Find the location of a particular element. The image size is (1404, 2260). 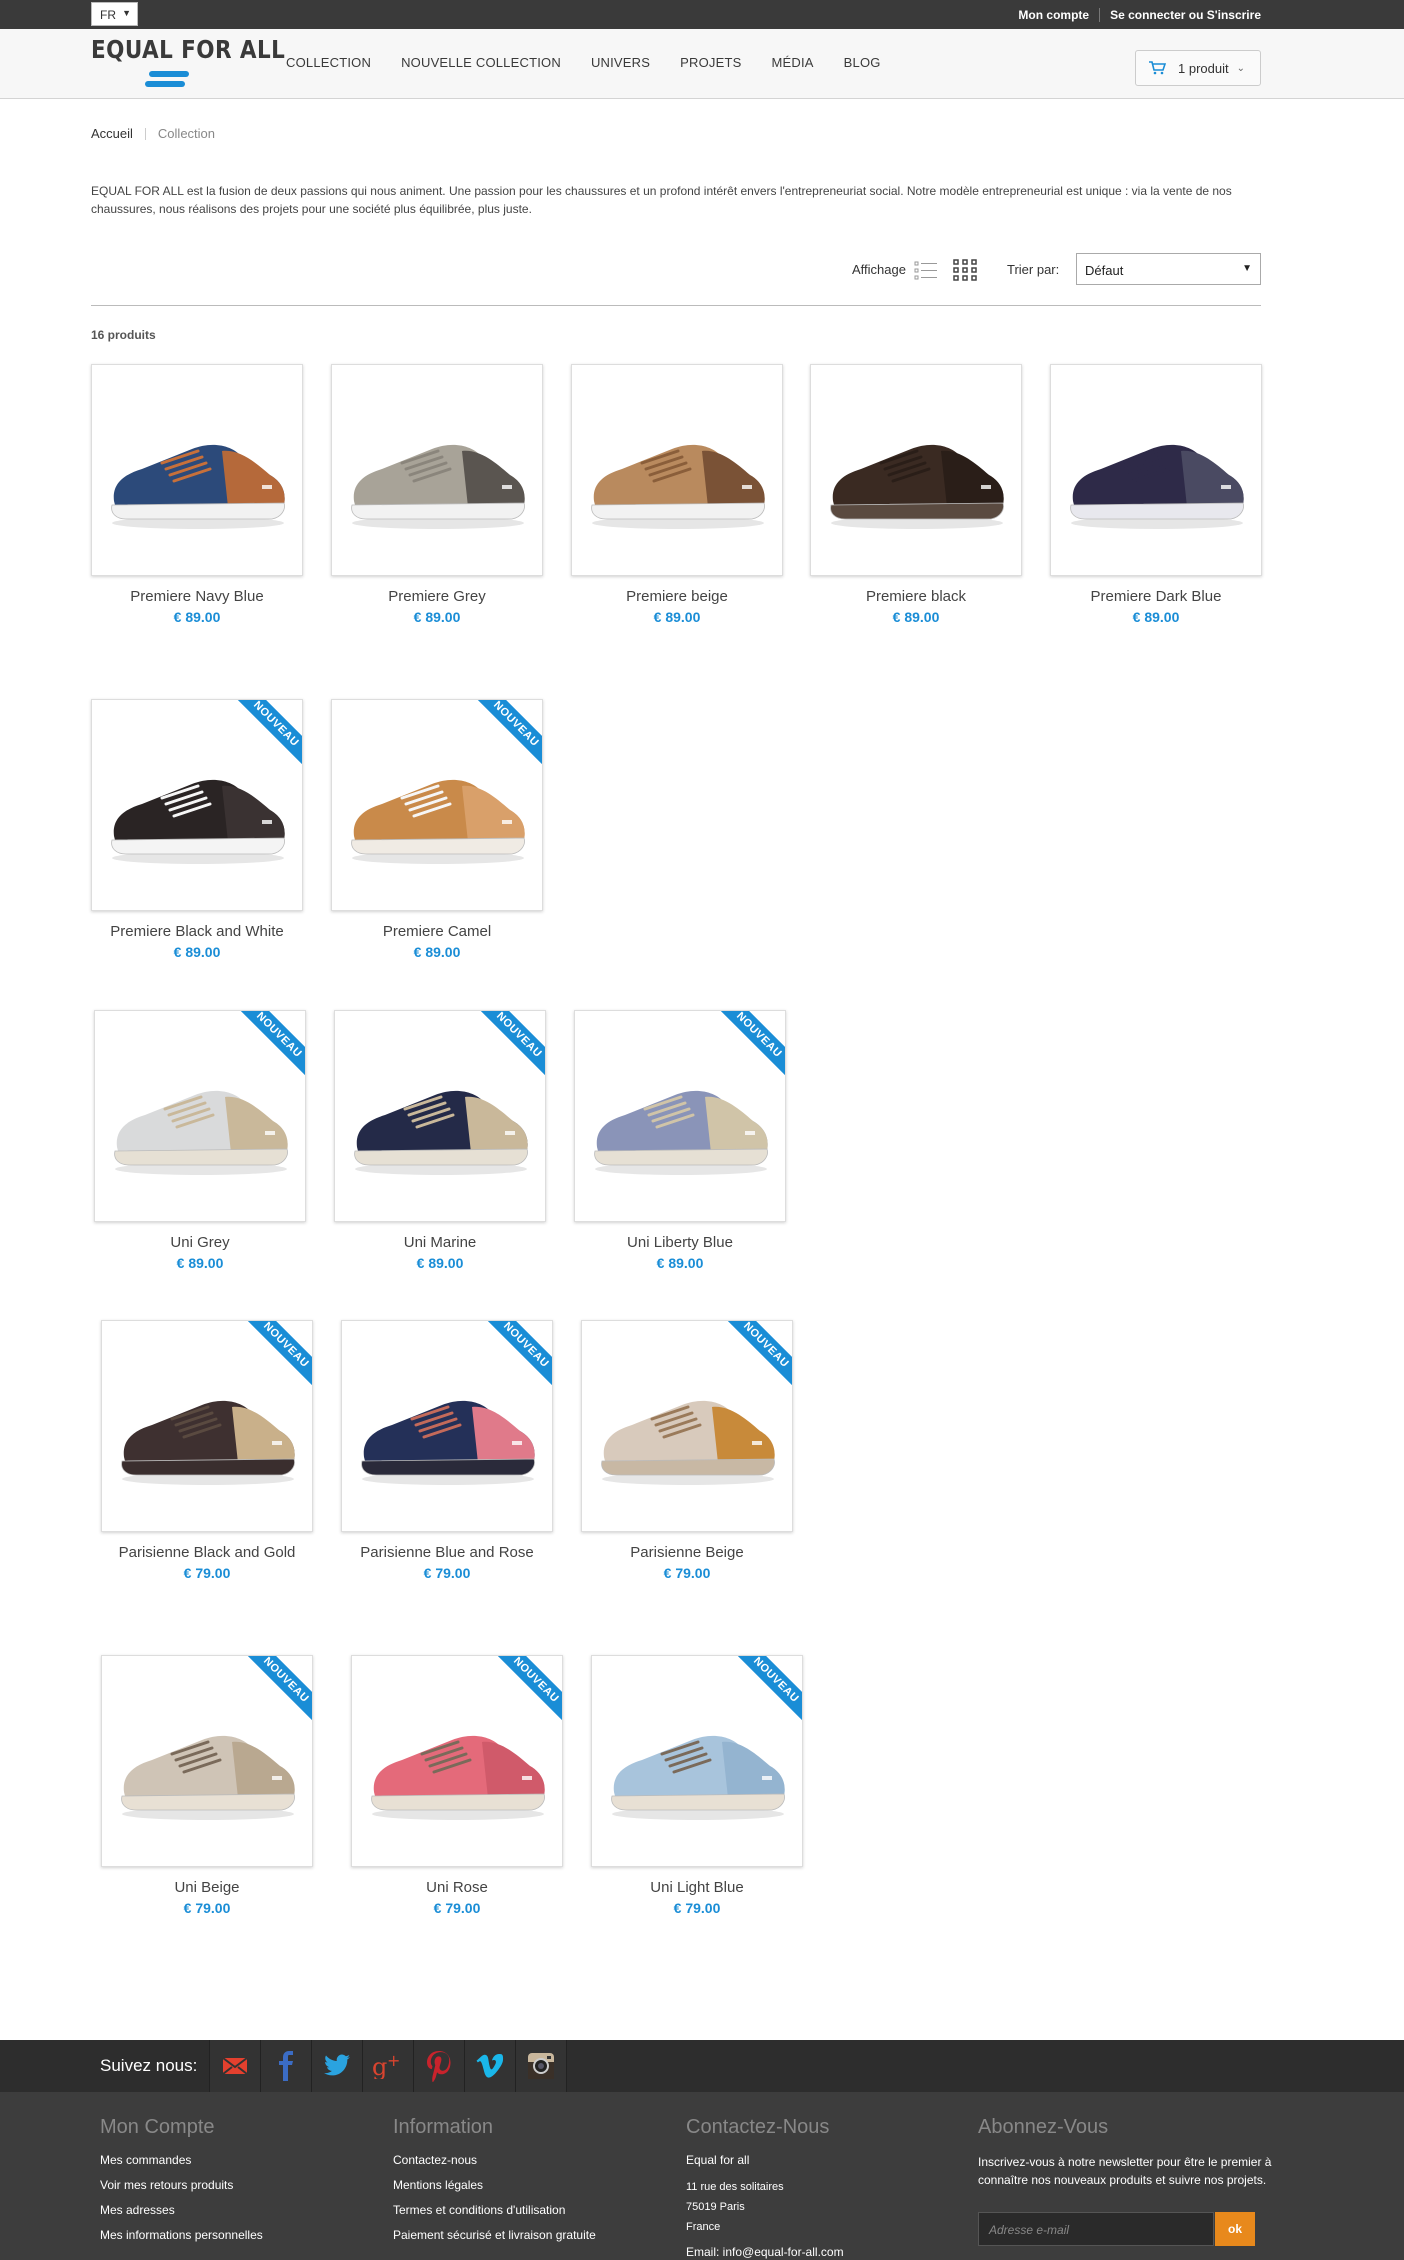

product-card: NOUVEAU Uni Light Blue € 79.00 is located at coordinates (697, 1785).